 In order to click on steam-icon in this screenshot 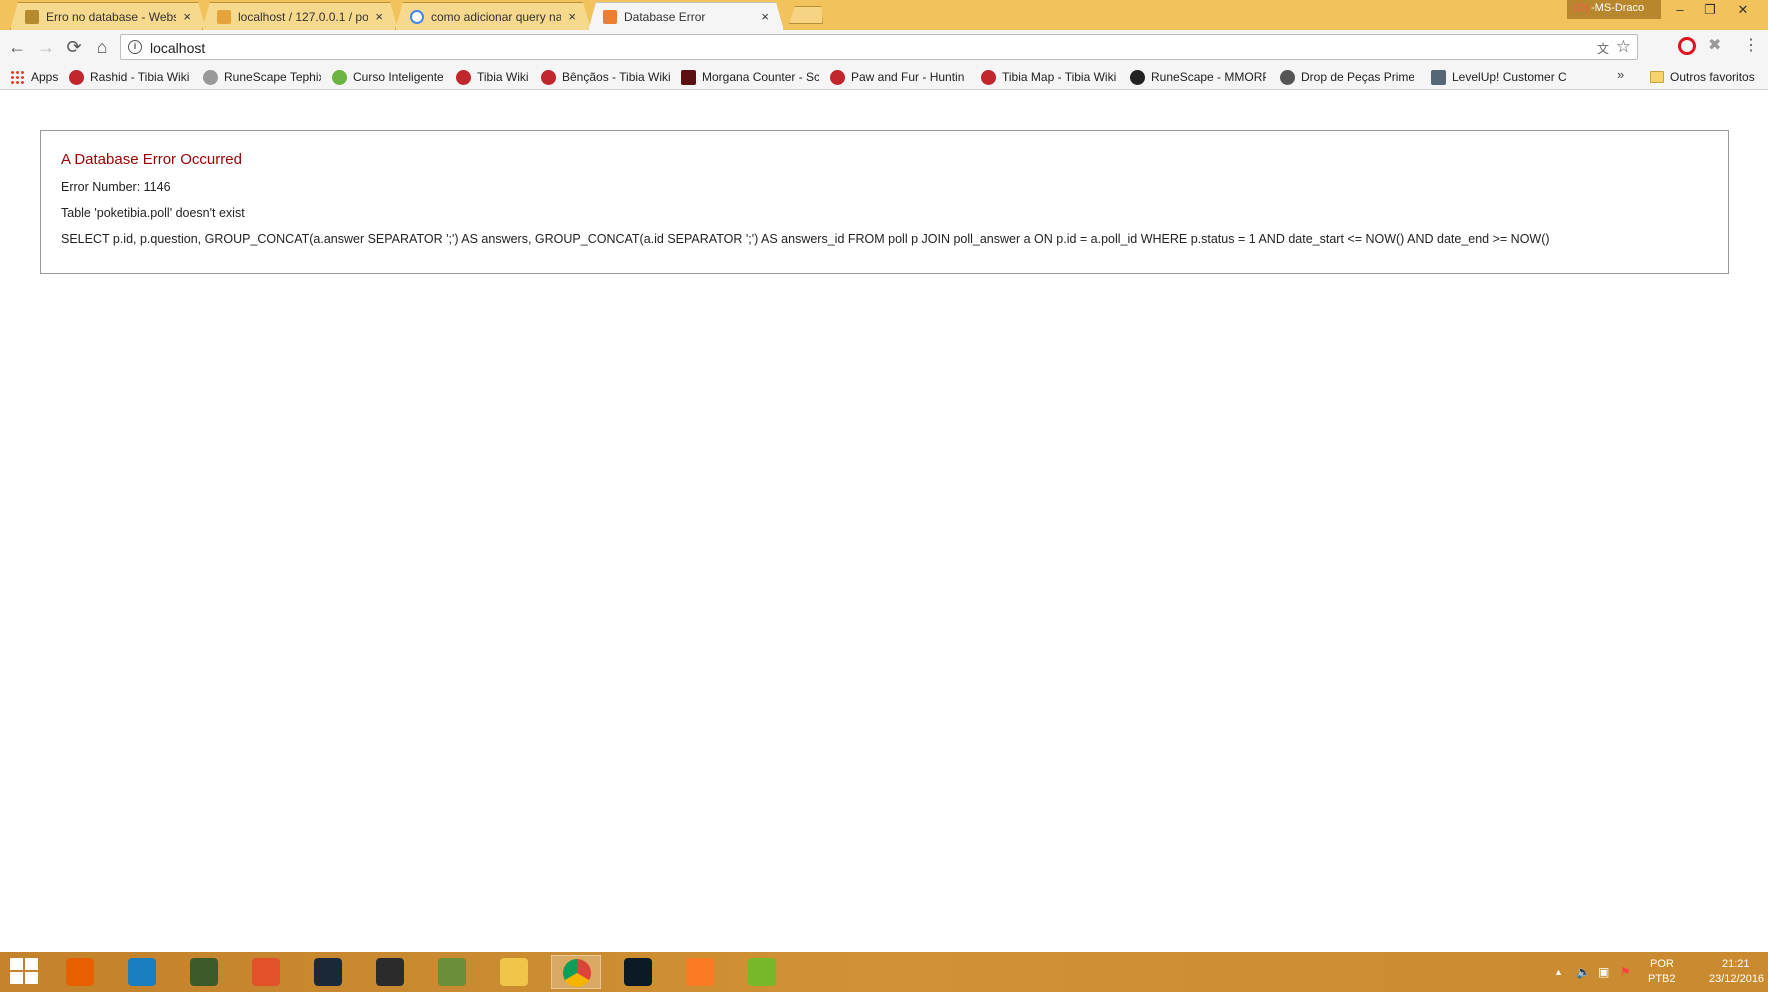, I will do `click(328, 972)`.